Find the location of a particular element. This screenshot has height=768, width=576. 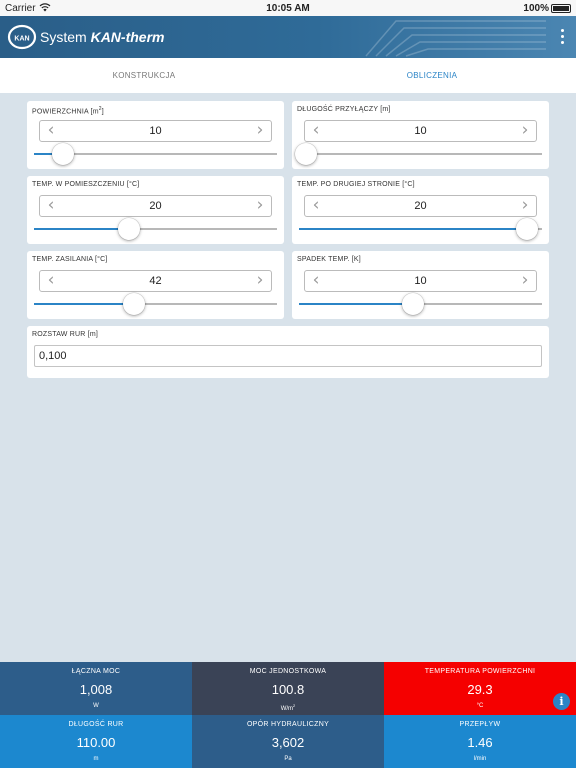

result-unit: W/m2 is located at coordinates (288, 707).